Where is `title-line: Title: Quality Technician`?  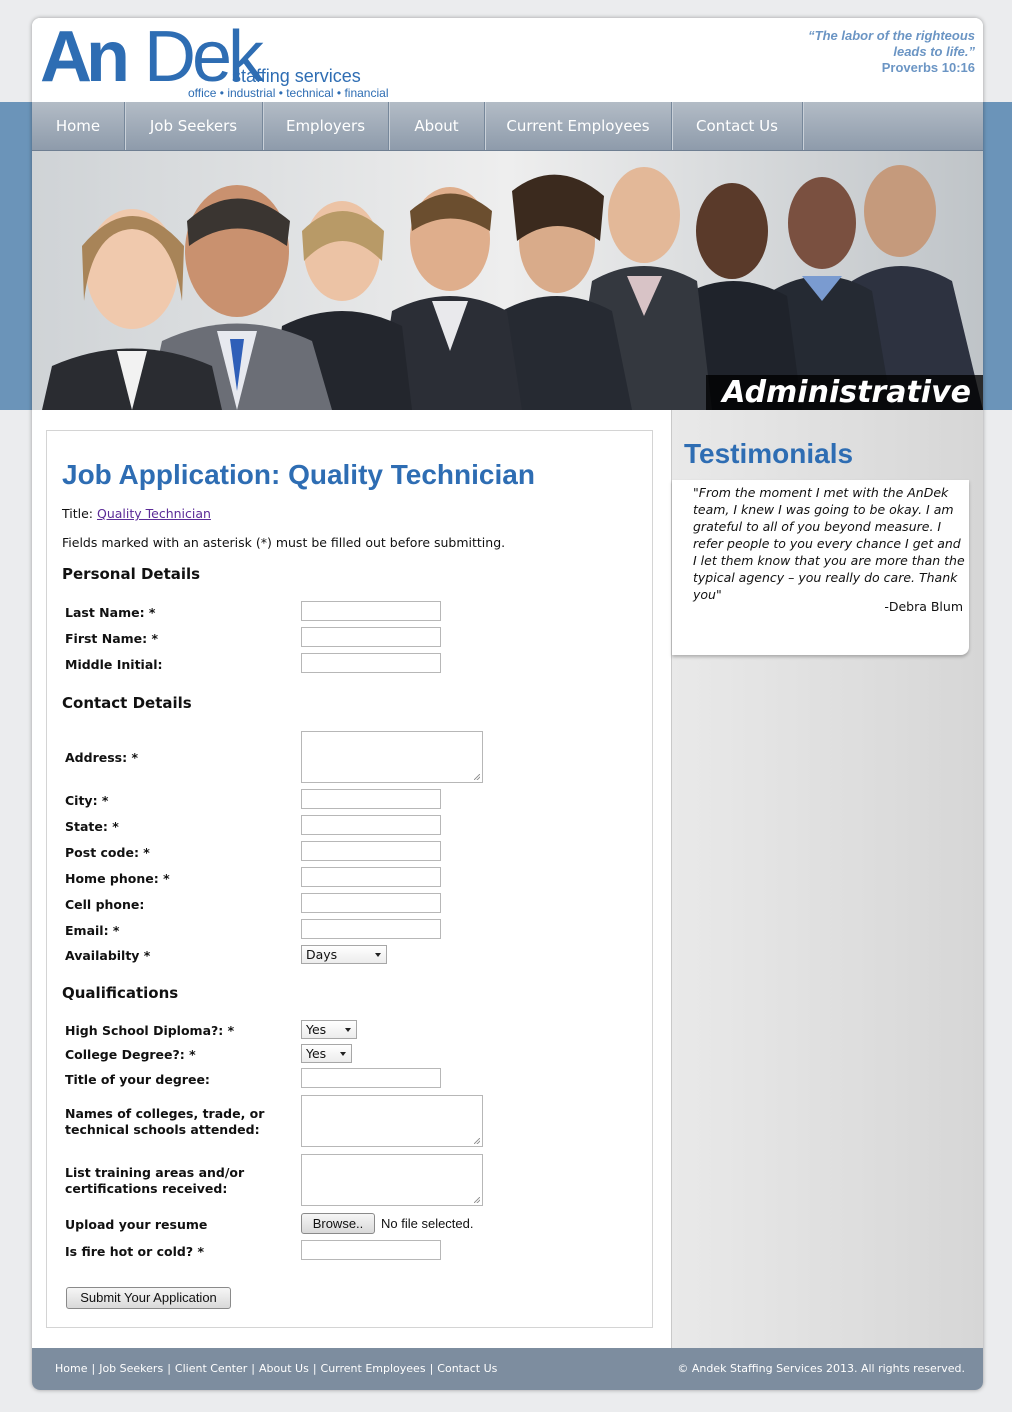
title-line: Title: Quality Technician is located at coordinates (136, 513).